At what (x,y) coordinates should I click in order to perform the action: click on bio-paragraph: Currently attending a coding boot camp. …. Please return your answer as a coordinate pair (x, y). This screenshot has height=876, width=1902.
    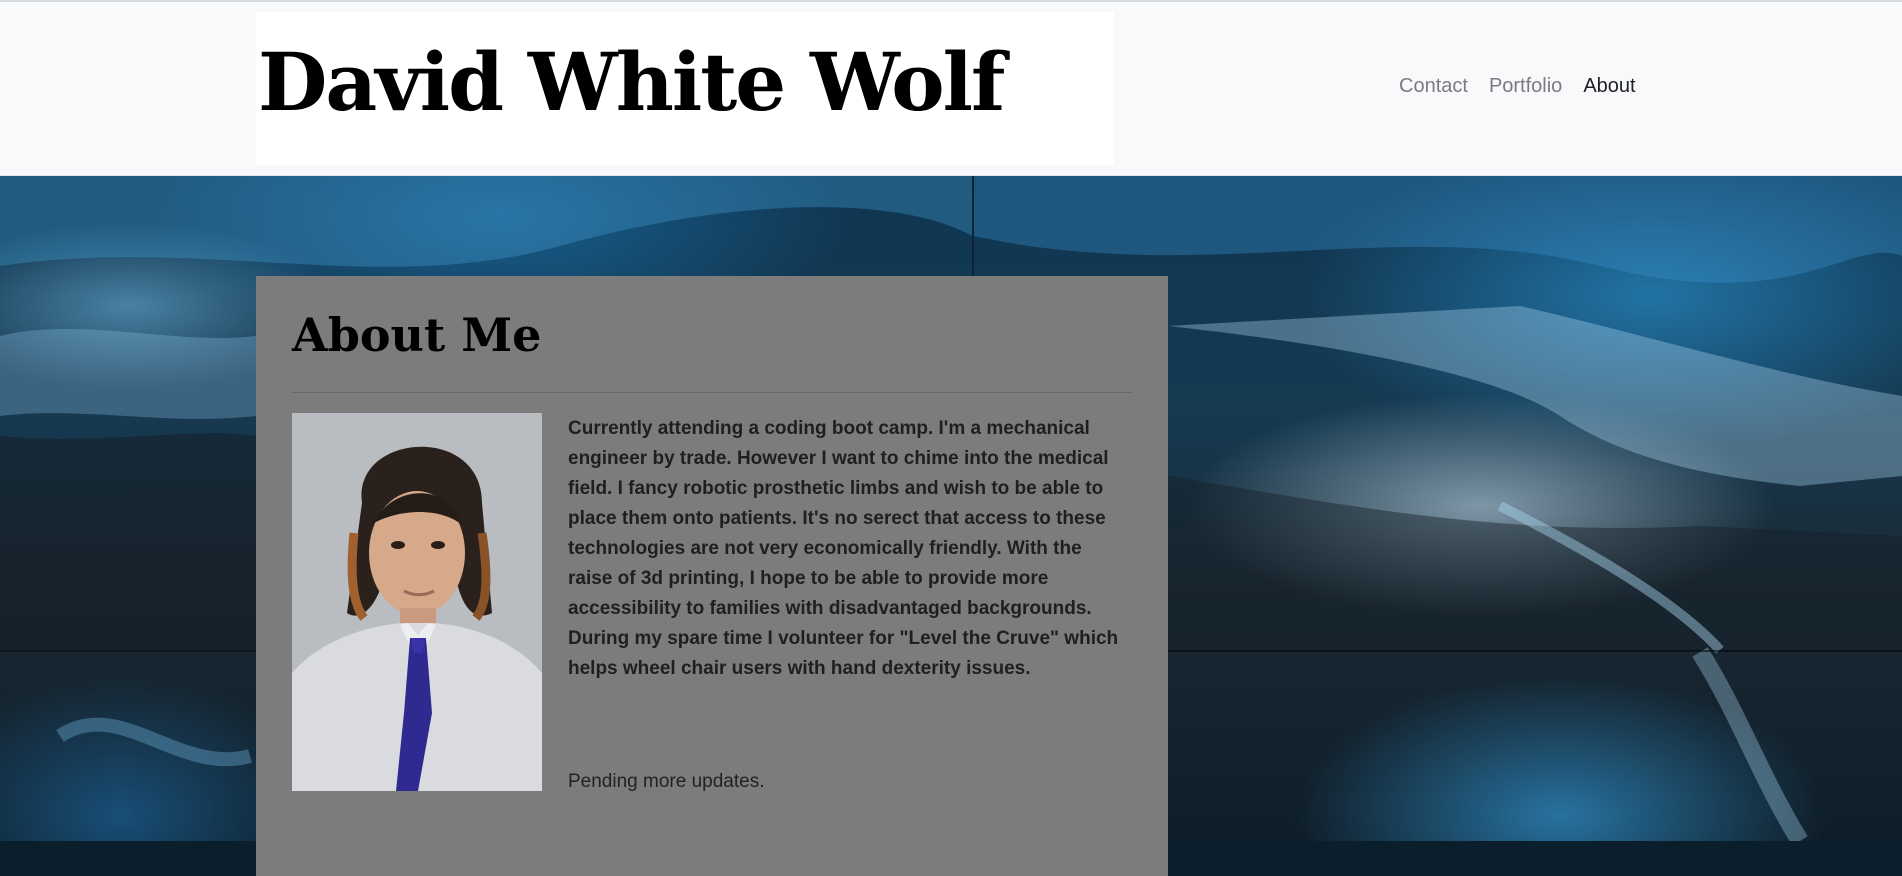
    Looking at the image, I should click on (843, 548).